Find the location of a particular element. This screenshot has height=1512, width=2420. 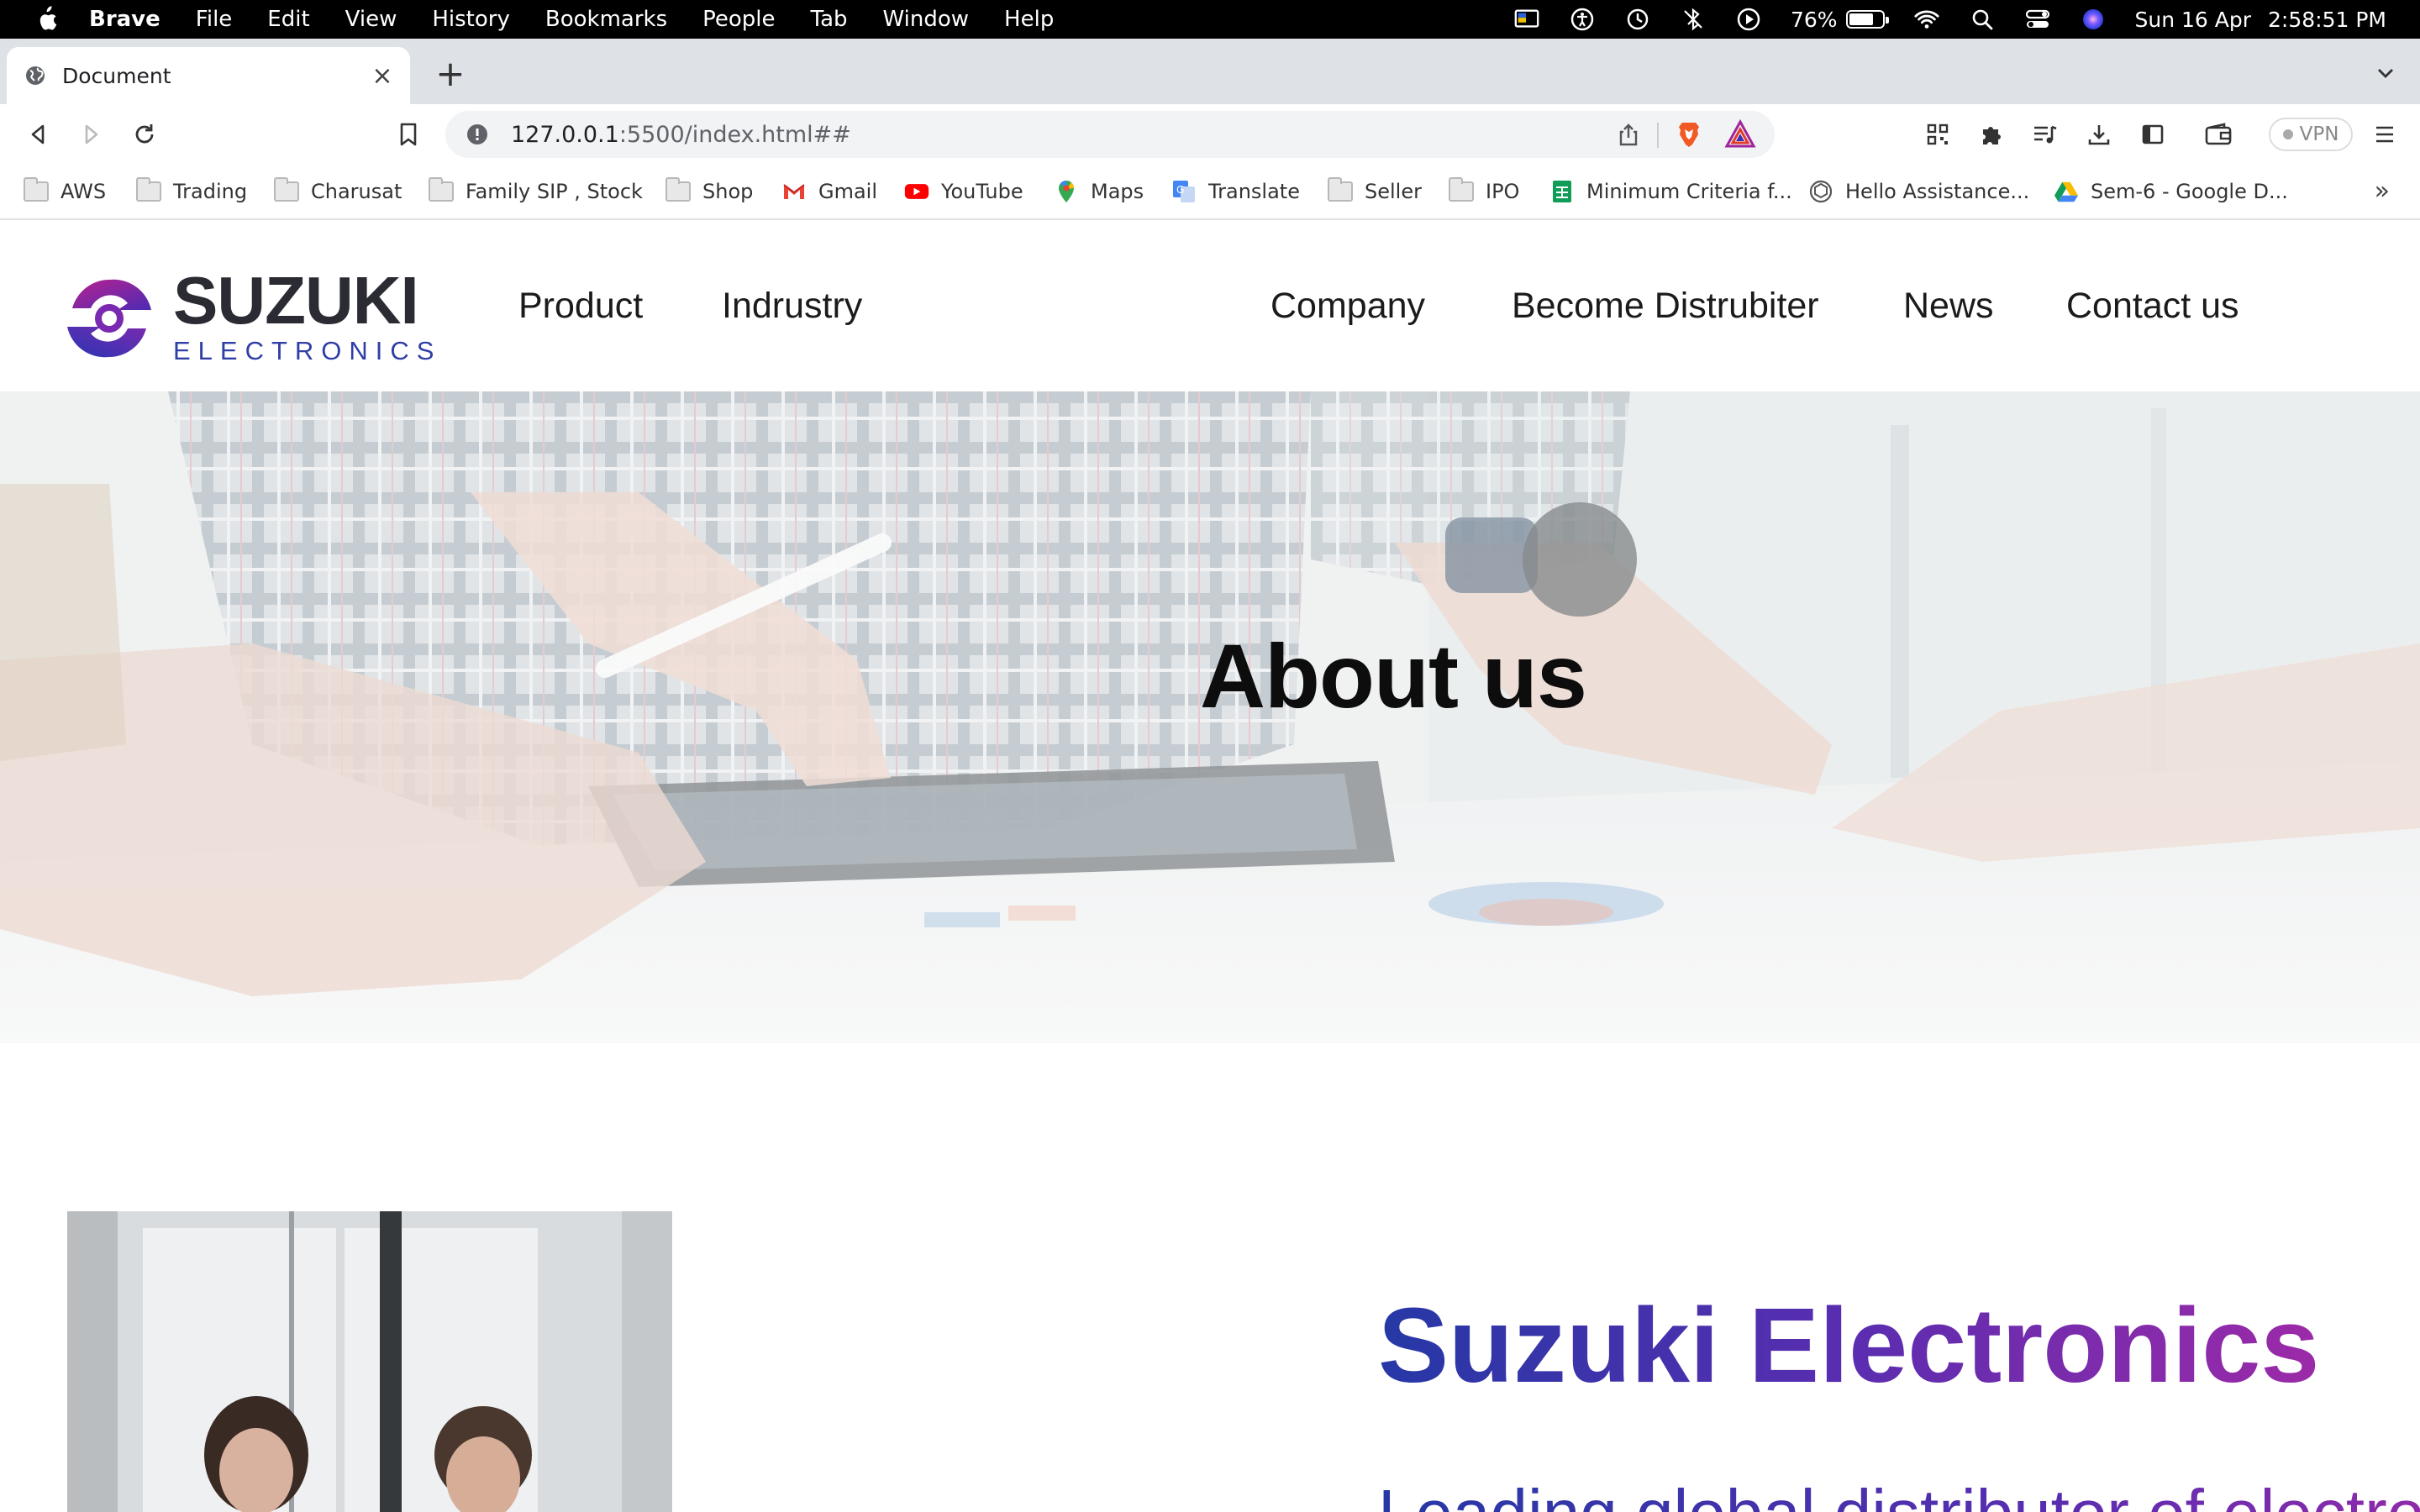

menu-people: People is located at coordinates (738, 19).